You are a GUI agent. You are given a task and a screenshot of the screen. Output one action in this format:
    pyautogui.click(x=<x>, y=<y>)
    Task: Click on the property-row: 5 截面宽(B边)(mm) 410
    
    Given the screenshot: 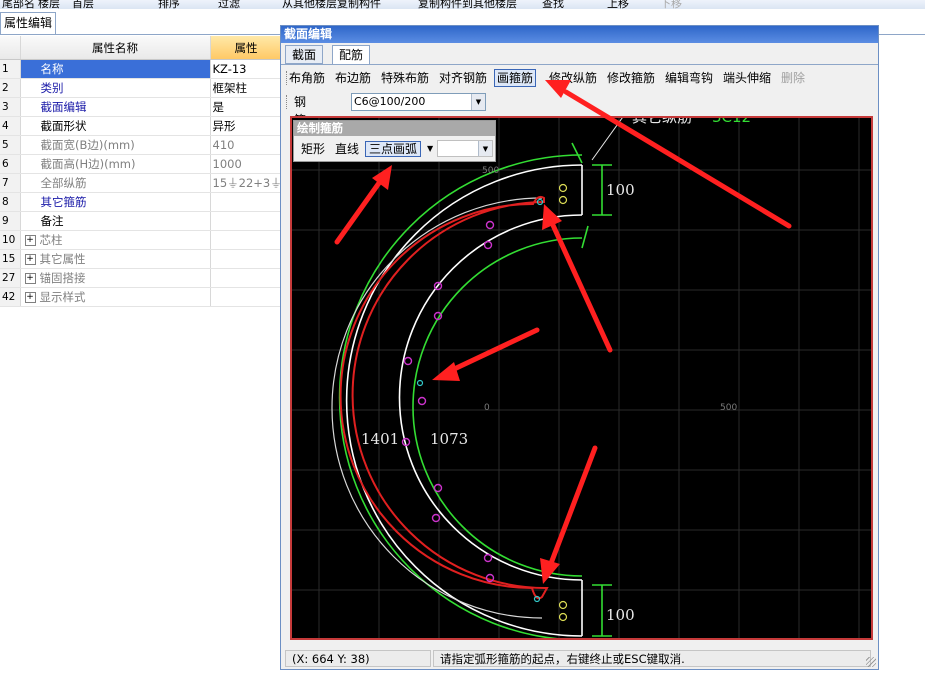 What is the action you would take?
    pyautogui.click(x=141, y=145)
    